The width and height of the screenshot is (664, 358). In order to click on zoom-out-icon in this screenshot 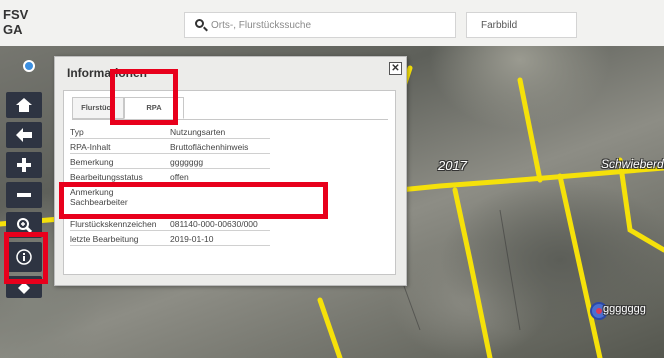, I will do `click(24, 195)`.